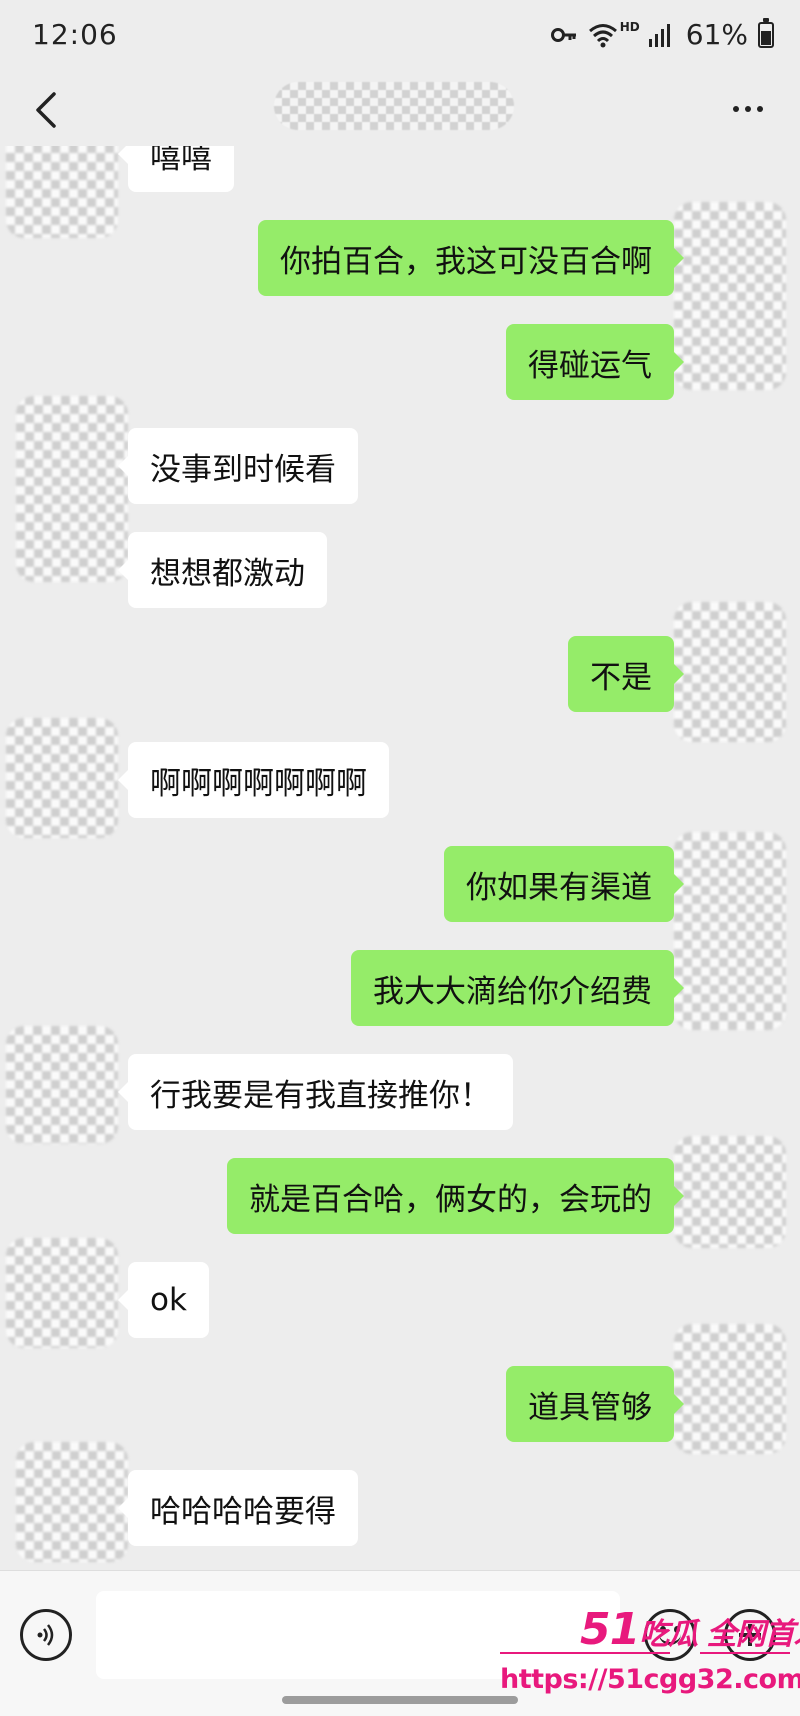 Image resolution: width=800 pixels, height=1716 pixels. I want to click on status-bar: 12:06 HD 61%, so click(400, 37).